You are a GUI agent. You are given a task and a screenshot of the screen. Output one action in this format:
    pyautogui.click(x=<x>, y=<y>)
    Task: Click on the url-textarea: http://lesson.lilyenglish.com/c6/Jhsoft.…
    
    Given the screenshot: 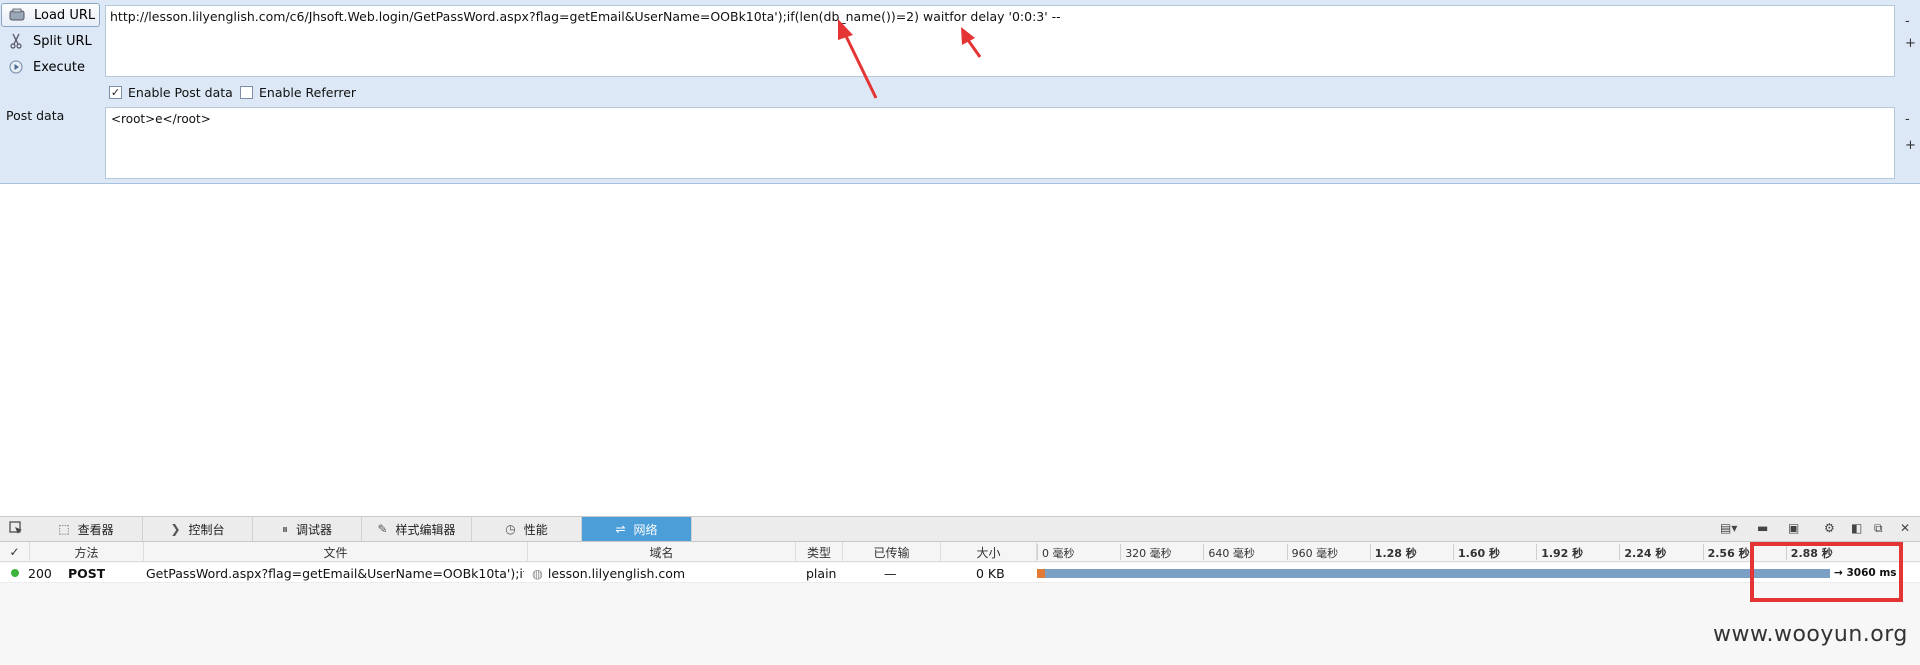 What is the action you would take?
    pyautogui.click(x=1000, y=41)
    